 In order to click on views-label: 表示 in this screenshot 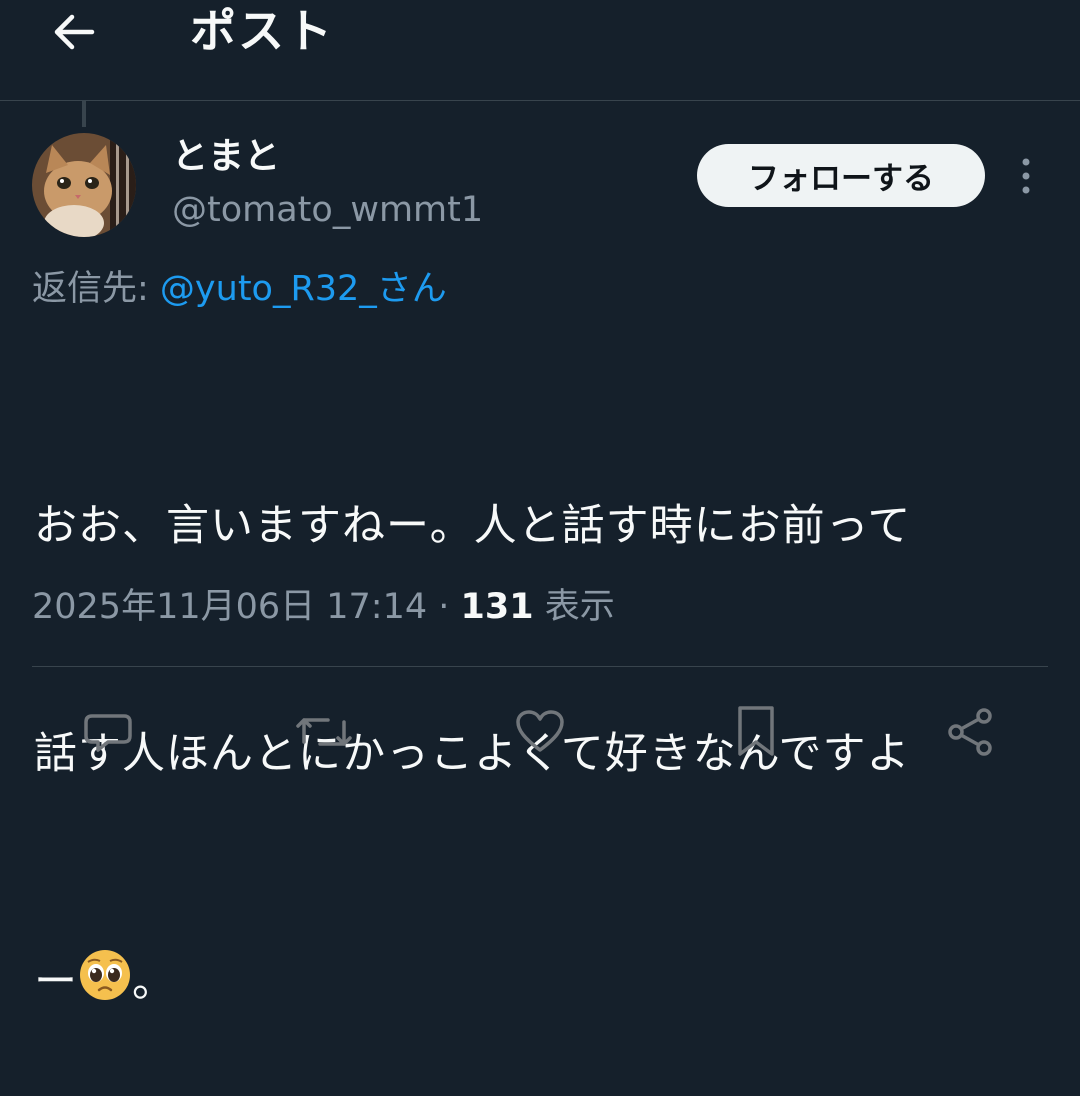, I will do `click(574, 607)`.